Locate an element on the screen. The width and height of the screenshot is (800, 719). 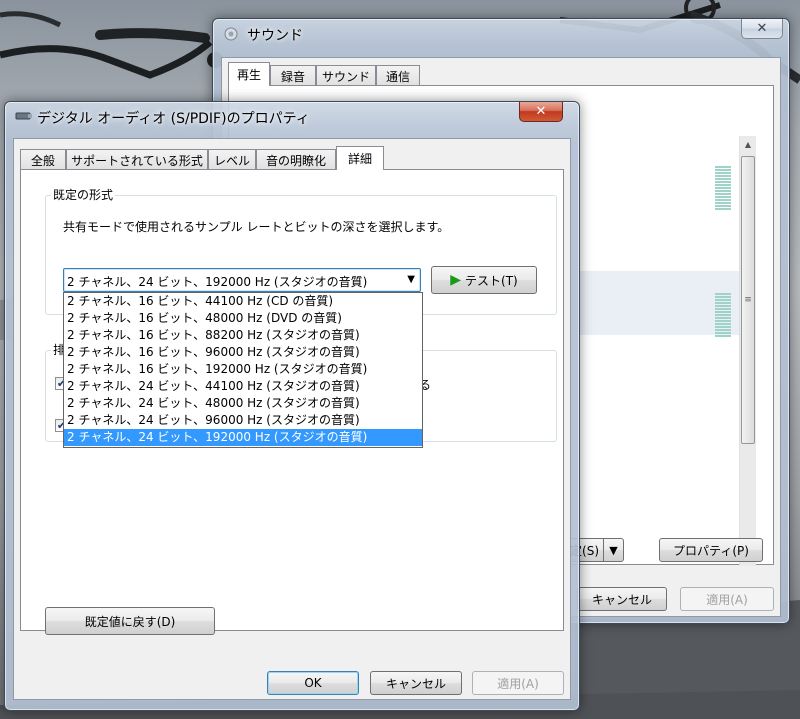
default-format-selected-value: 2 チャネル、24 ビット、192000 Hz (スタジオの音質) is located at coordinates (217, 282).